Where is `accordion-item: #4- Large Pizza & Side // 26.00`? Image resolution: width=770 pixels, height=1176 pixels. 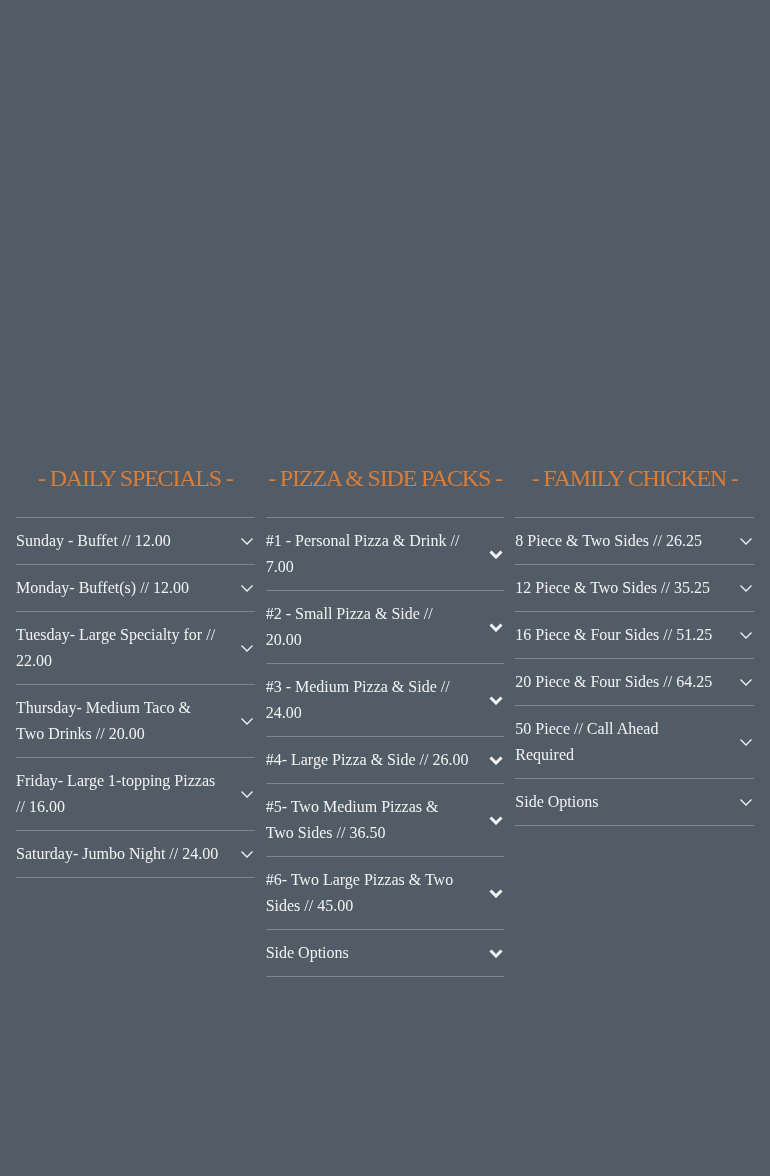 accordion-item: #4- Large Pizza & Side // 26.00 is located at coordinates (385, 760).